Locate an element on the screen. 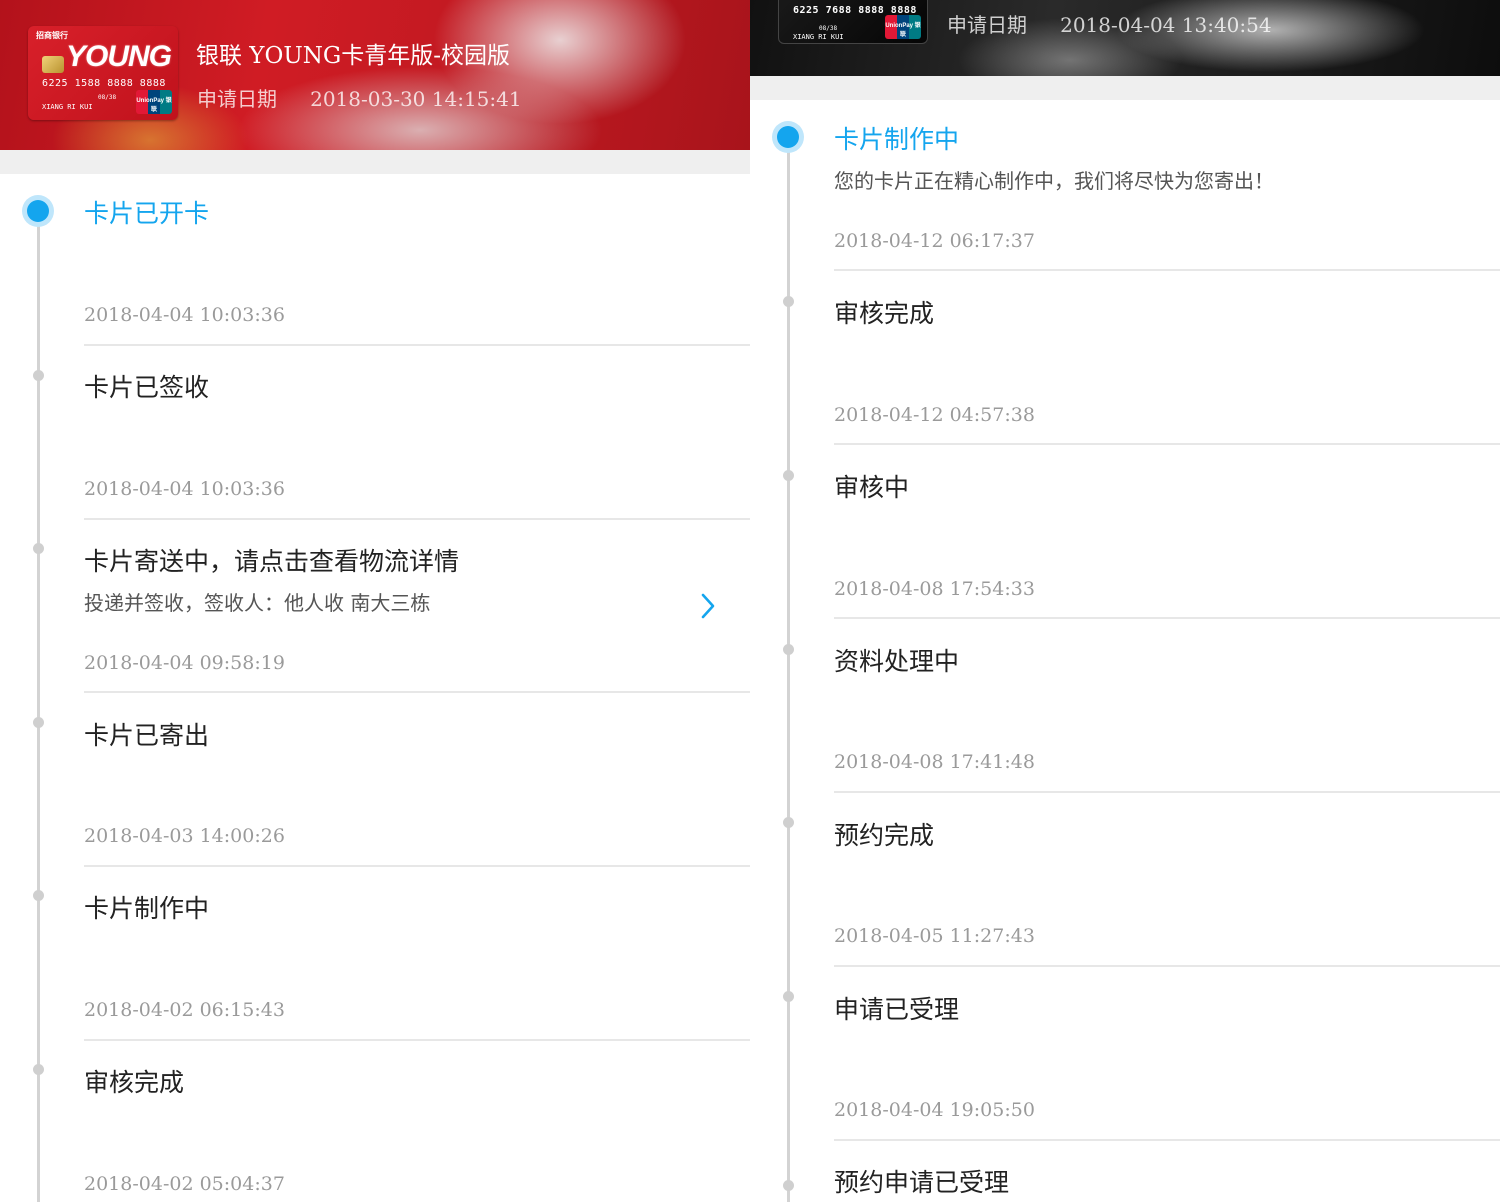 The image size is (1500, 1202). timeline-entry-time: 2018-04-03 14:00:26 is located at coordinates (184, 836).